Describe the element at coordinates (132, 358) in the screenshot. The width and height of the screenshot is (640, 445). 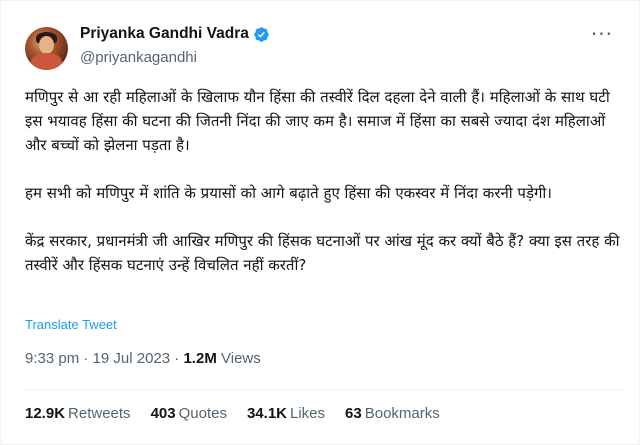
I see `tweet-date: 19 Jul 2023` at that location.